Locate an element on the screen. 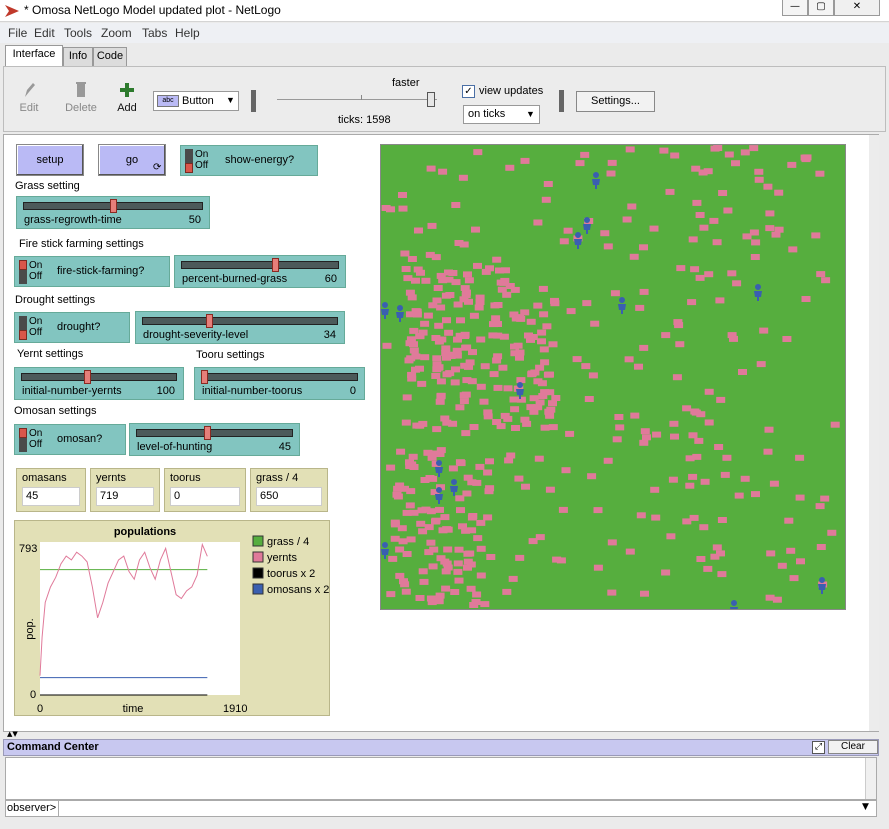  add-tool: Add is located at coordinates (127, 97).